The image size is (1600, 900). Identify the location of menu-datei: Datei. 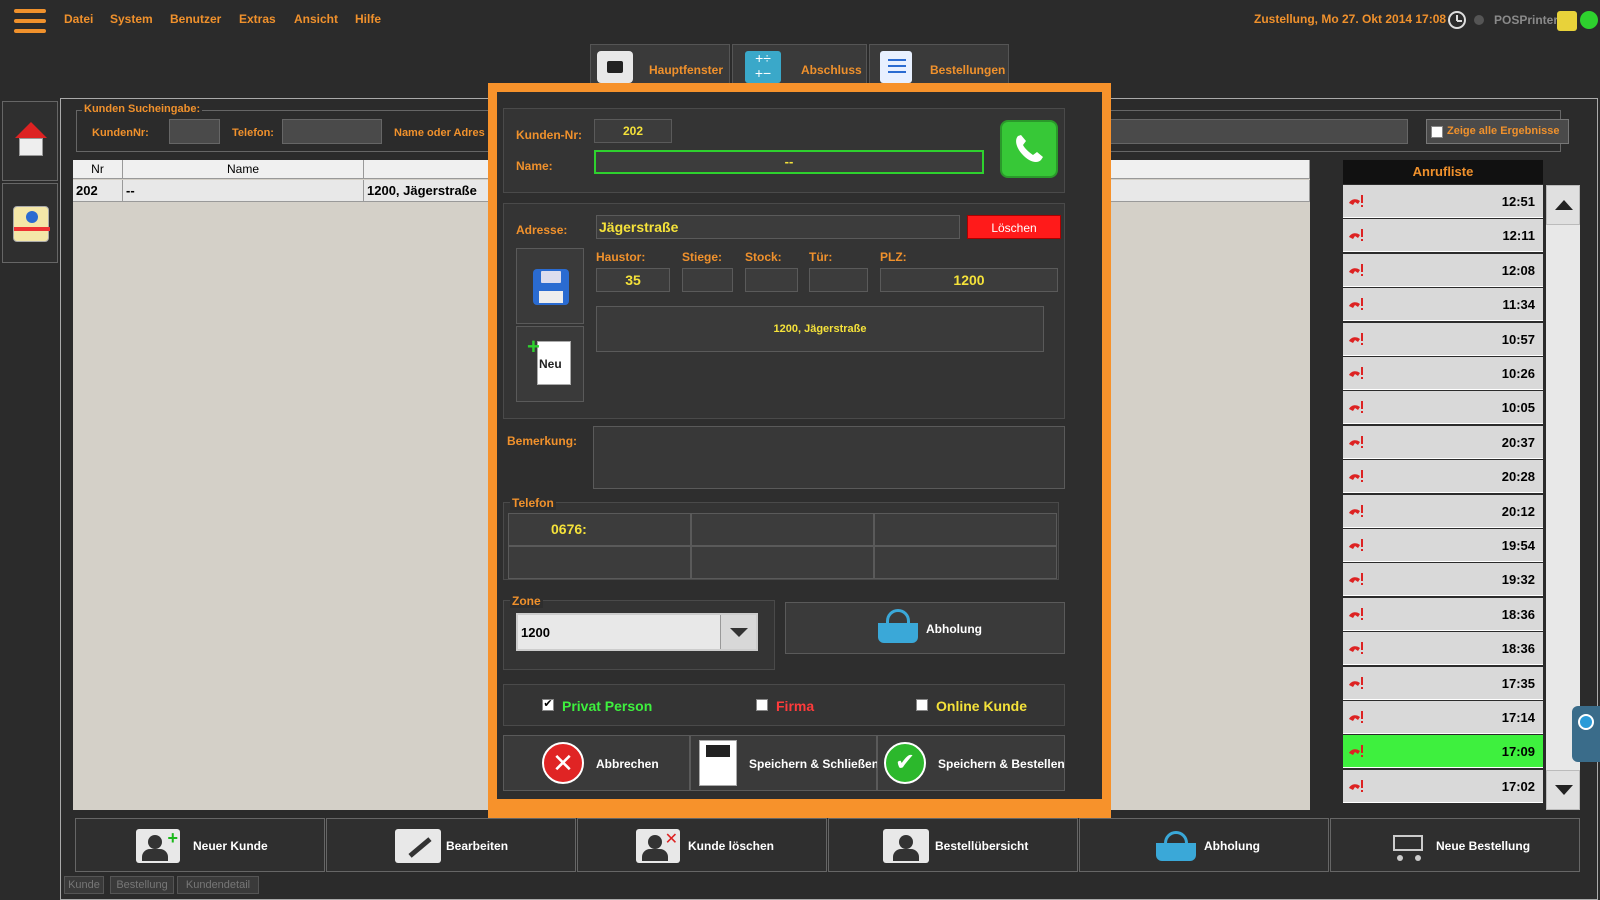
(78, 19).